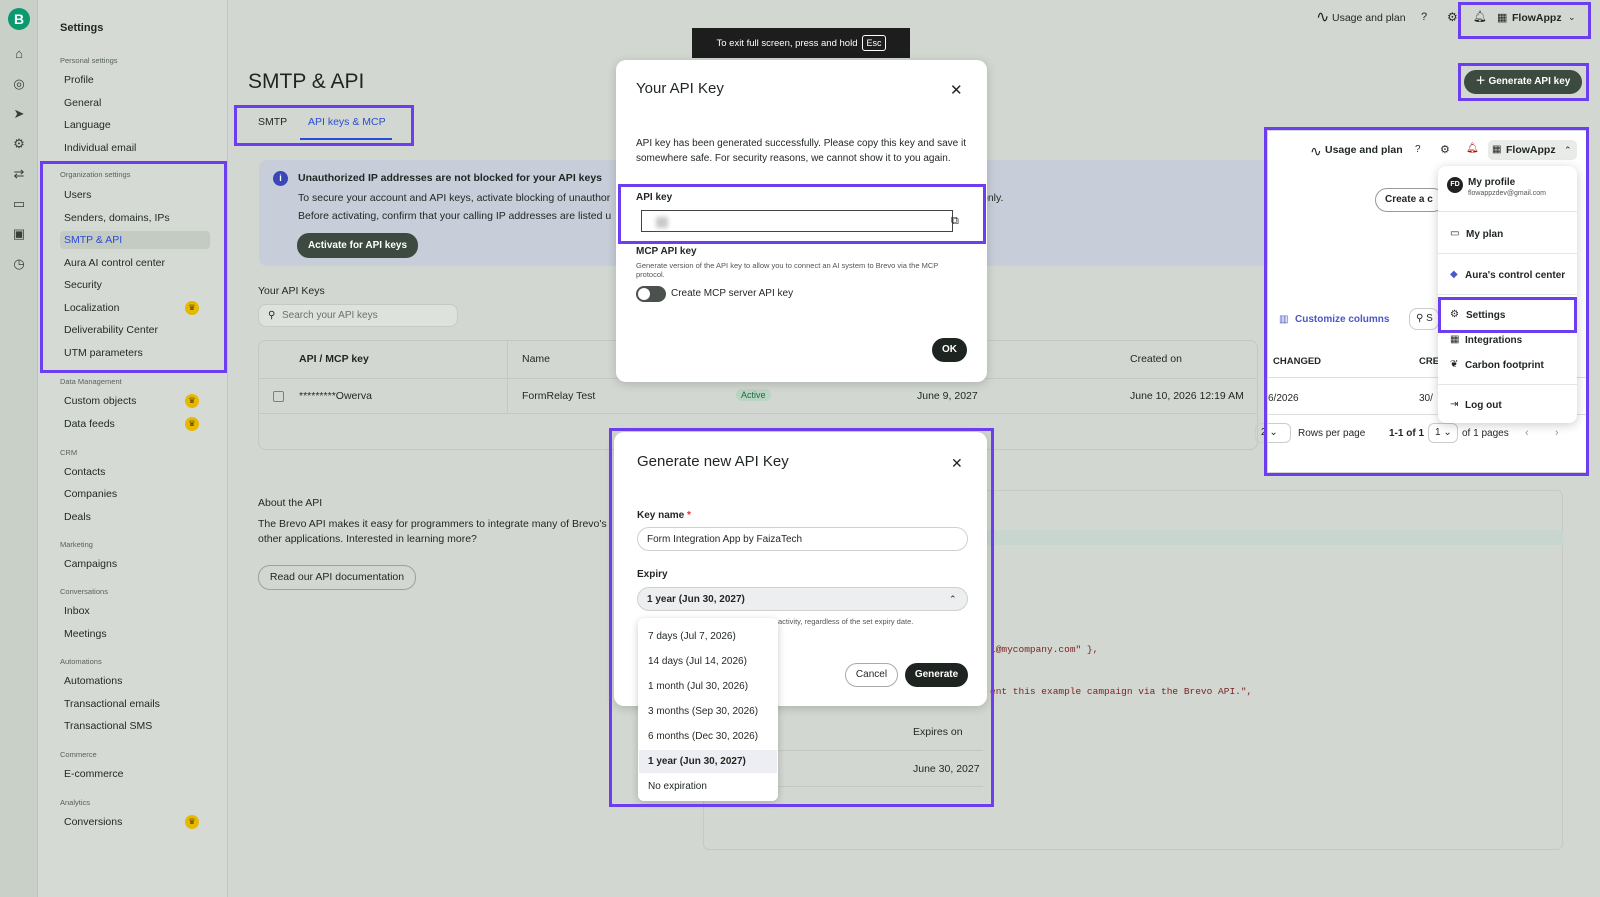 The image size is (1600, 897). Describe the element at coordinates (703, 736) in the screenshot. I see `expiry-option: 6 months (Dec 30, 2026)` at that location.